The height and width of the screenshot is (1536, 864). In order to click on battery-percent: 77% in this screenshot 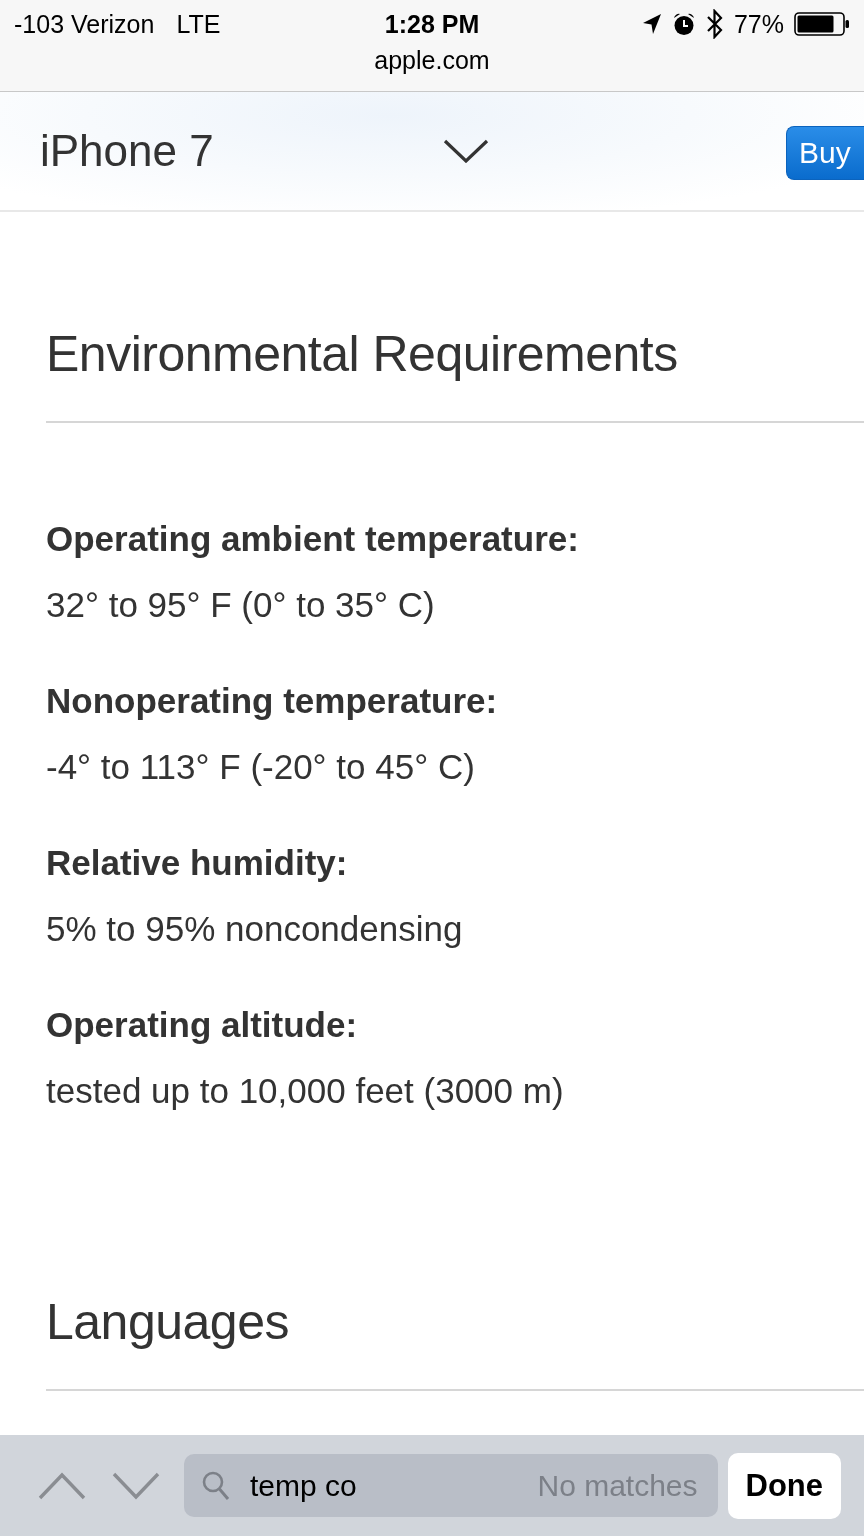, I will do `click(758, 24)`.